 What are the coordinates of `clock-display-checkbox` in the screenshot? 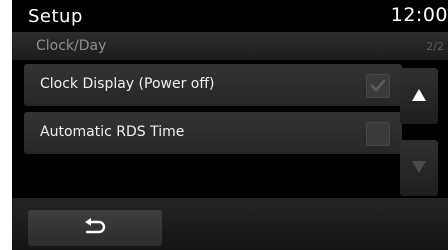 It's located at (378, 86).